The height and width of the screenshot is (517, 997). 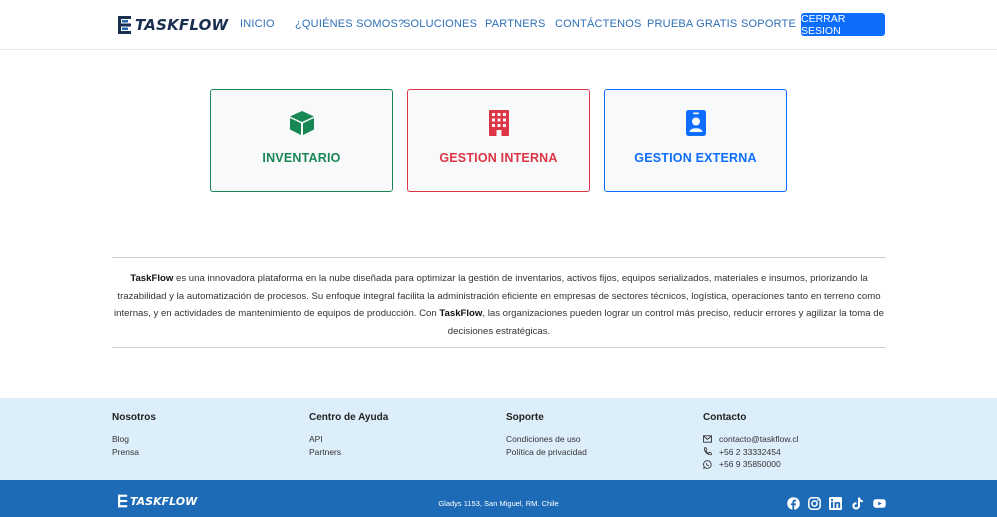 I want to click on module-label: GESTION INTERNA, so click(x=498, y=158).